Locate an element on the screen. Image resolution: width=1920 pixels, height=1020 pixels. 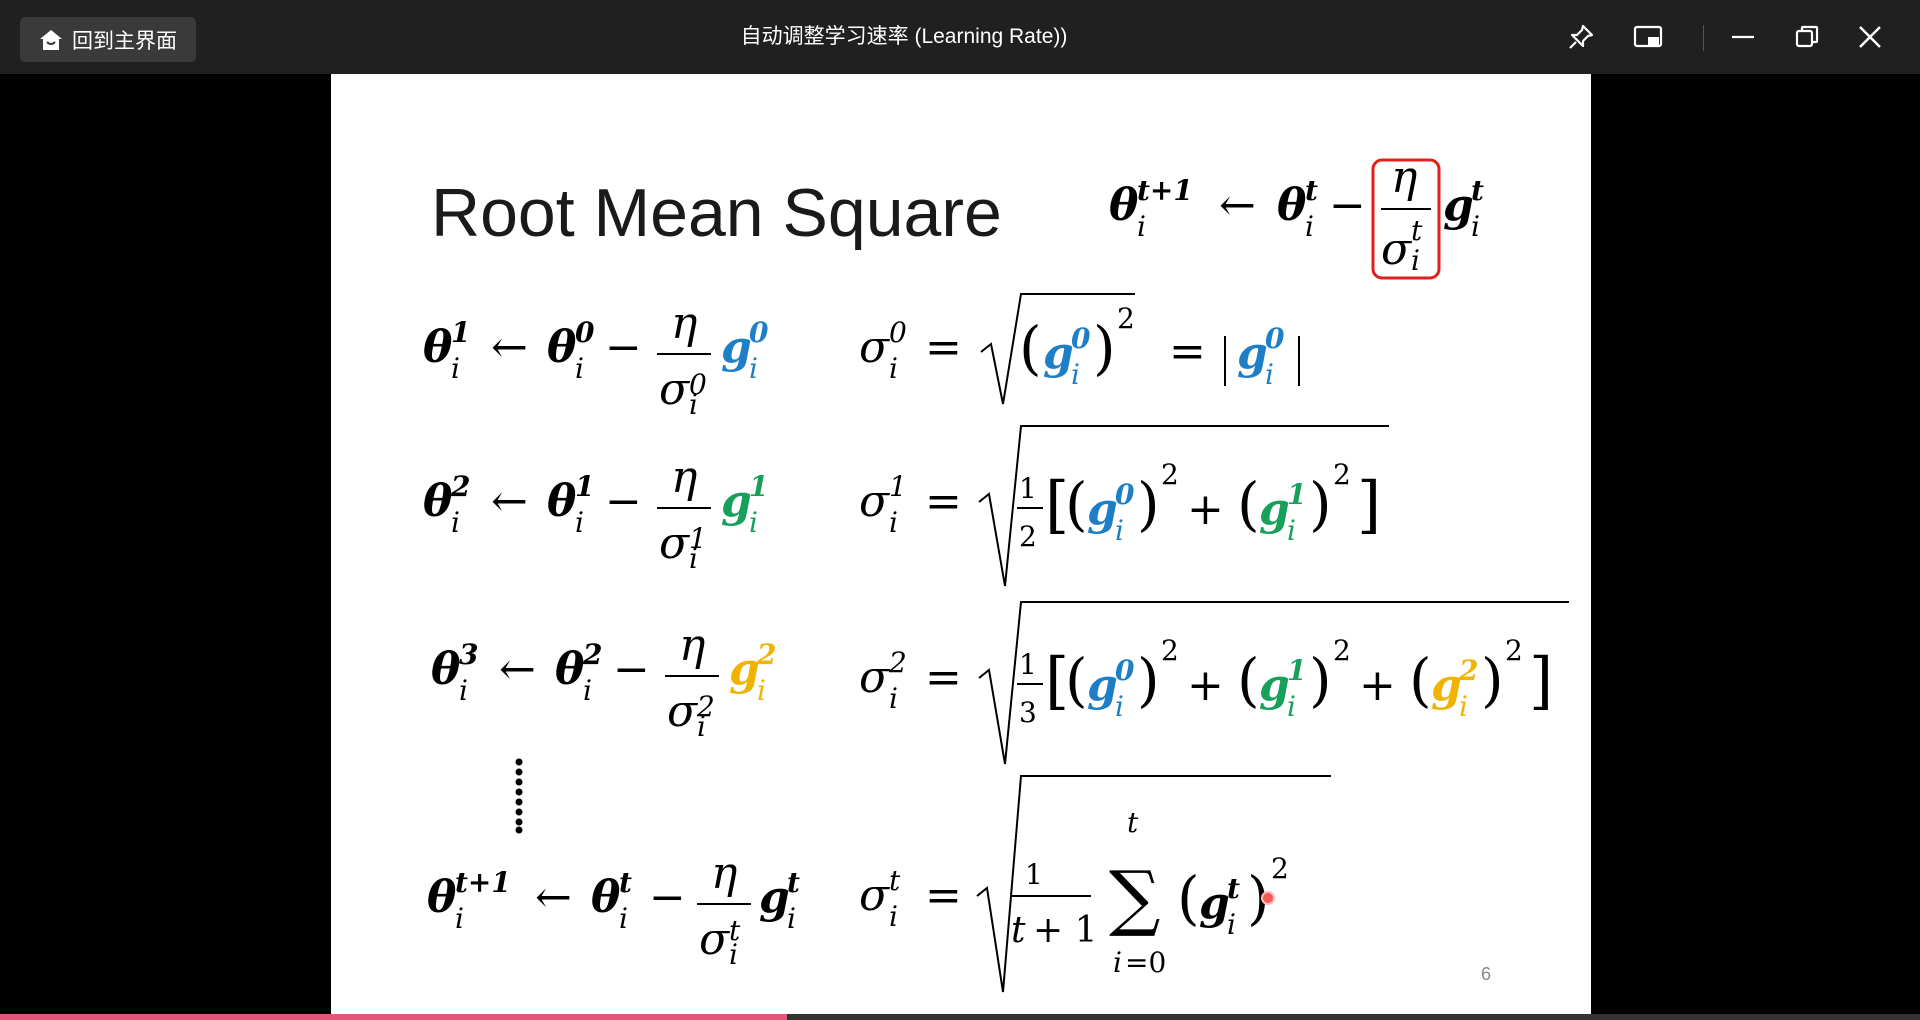
close-button is located at coordinates (1870, 37).